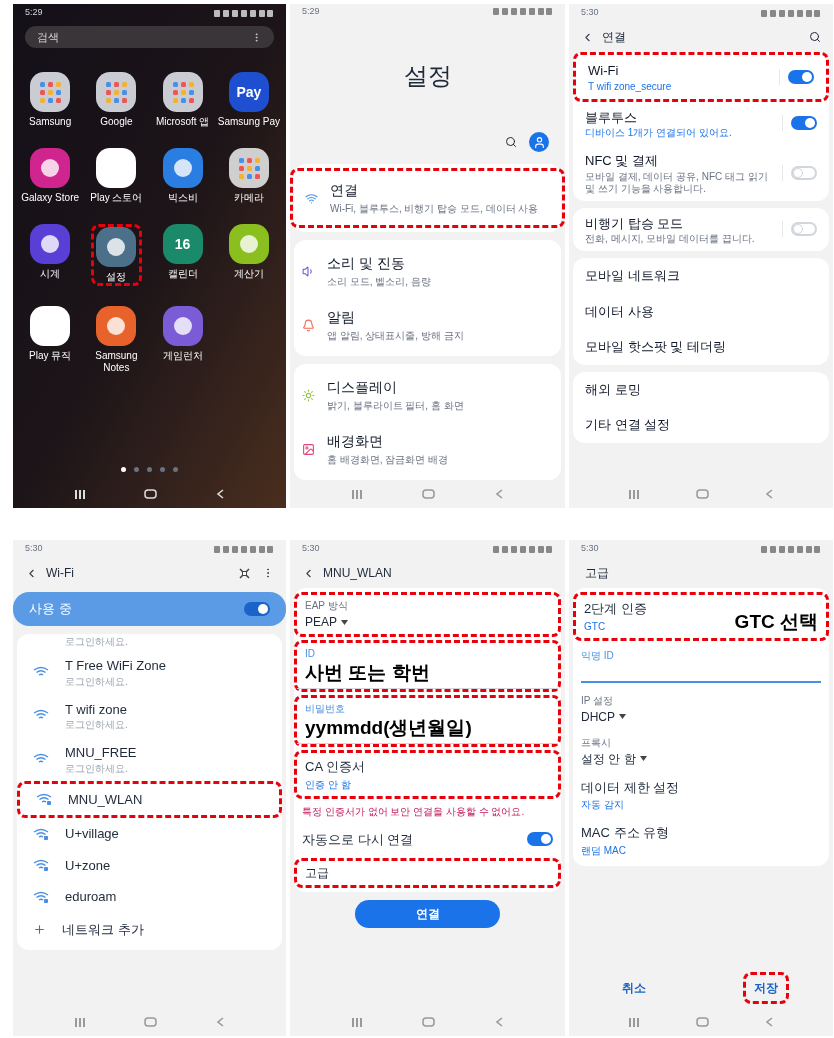 The width and height of the screenshot is (834, 1038). Describe the element at coordinates (149, 865) in the screenshot. I see `network-row: U+zone` at that location.